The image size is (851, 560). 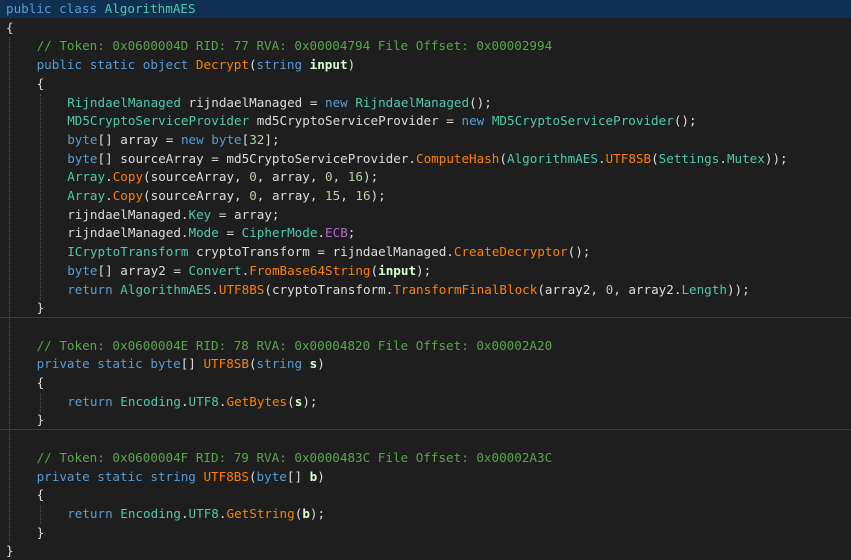 I want to click on code-token: RijndaelManaged, so click(x=412, y=102).